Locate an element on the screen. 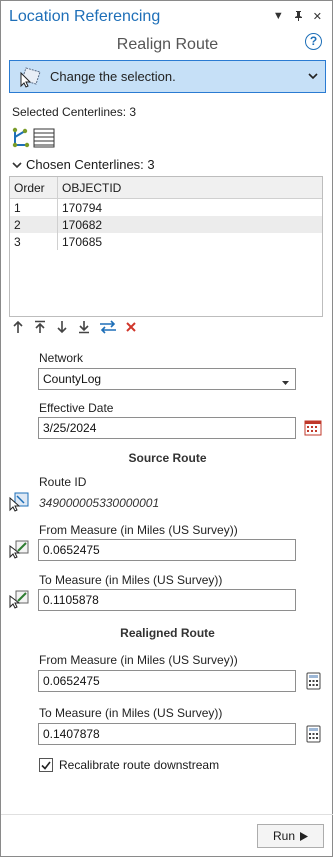 The width and height of the screenshot is (333, 857). source-route-heading: Source Route is located at coordinates (167, 458).